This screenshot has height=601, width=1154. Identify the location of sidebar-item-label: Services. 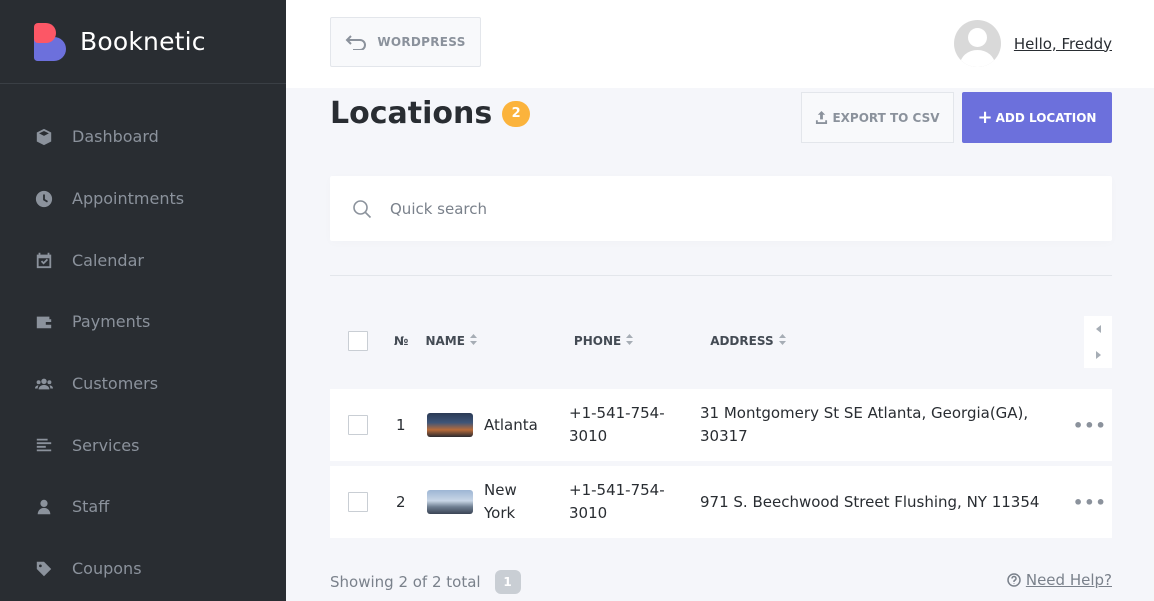
(106, 445).